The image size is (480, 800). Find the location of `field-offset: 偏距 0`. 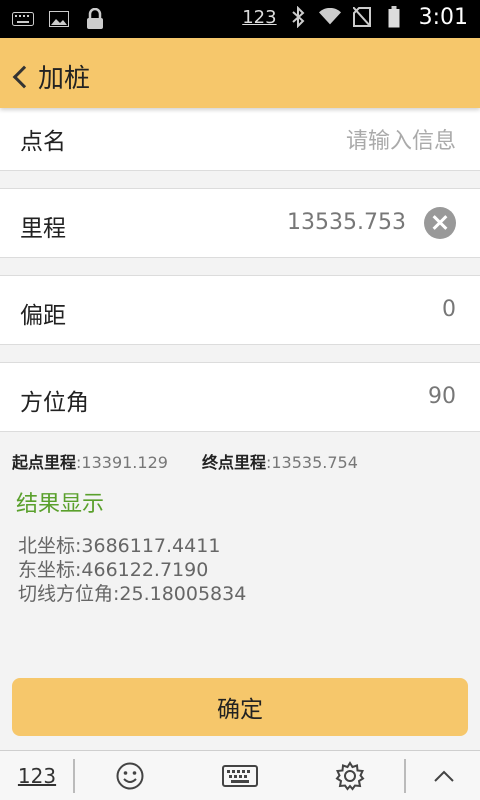

field-offset: 偏距 0 is located at coordinates (240, 310).